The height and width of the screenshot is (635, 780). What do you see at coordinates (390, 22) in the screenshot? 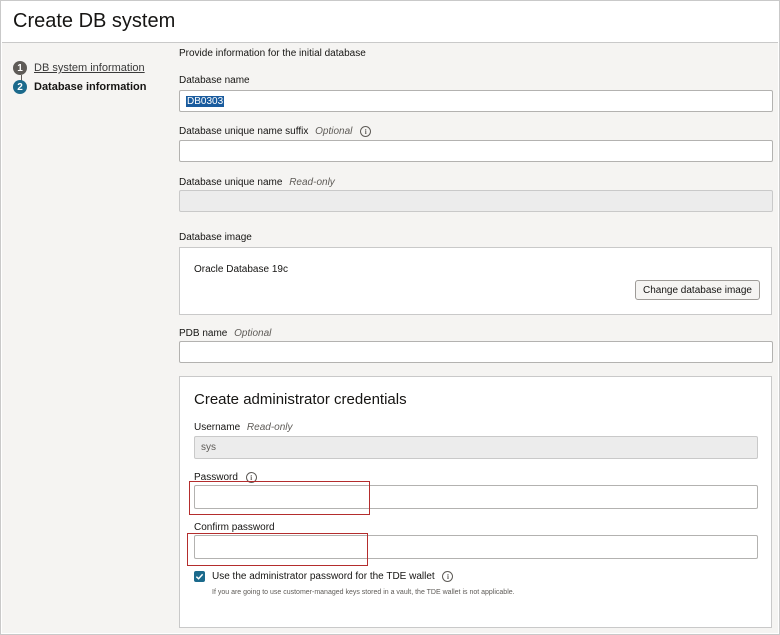
I see `title-bar: Create DB system` at bounding box center [390, 22].